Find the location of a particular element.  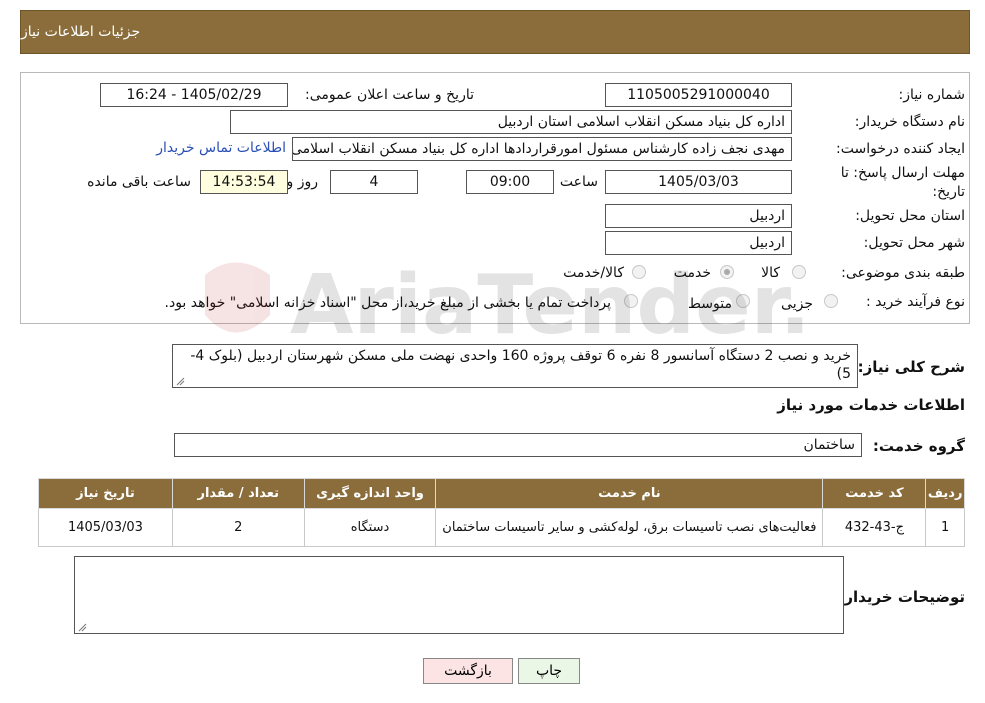

category-service-label: خدمت is located at coordinates (692, 273).